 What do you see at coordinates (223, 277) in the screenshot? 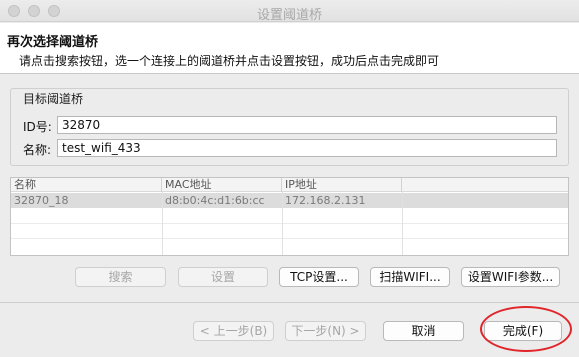
I see `settings-button: 设置` at bounding box center [223, 277].